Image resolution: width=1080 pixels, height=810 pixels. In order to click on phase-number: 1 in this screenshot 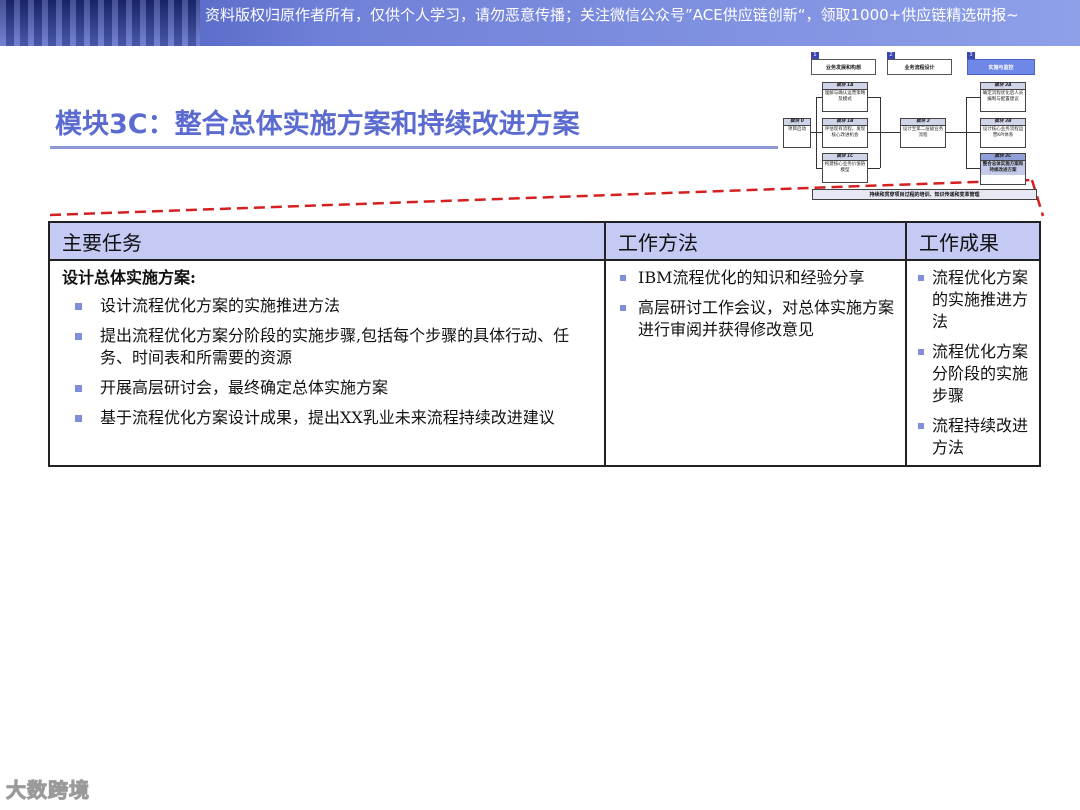, I will do `click(815, 55)`.